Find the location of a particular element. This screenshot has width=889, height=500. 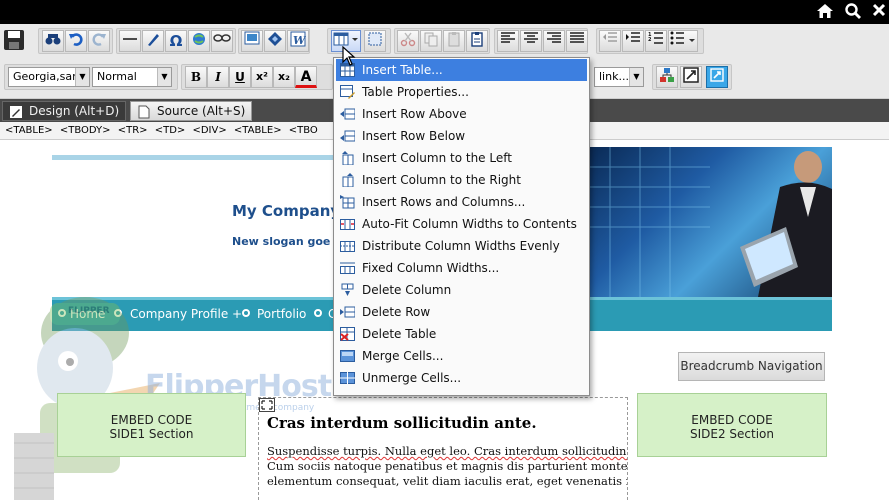

home-icon is located at coordinates (825, 12).